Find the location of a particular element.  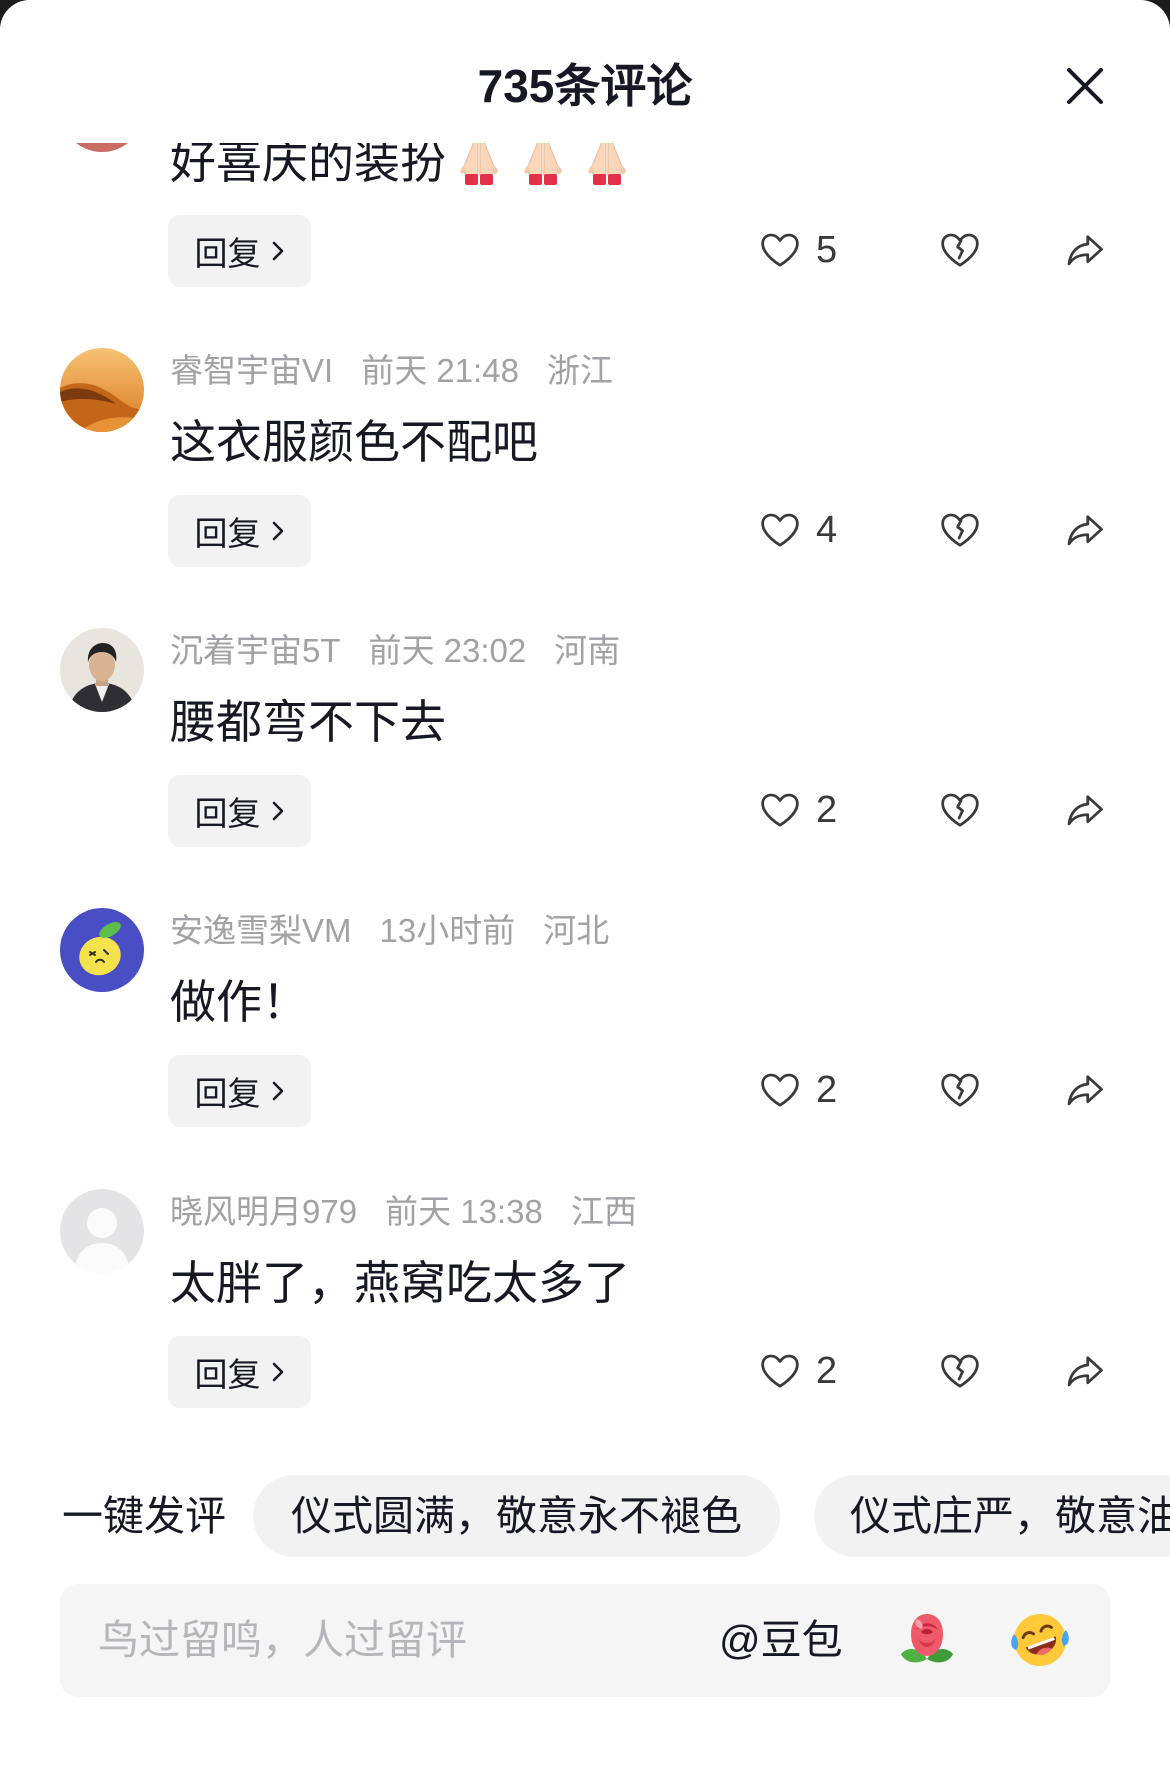

comment-time: 13小时前 is located at coordinates (447, 930).